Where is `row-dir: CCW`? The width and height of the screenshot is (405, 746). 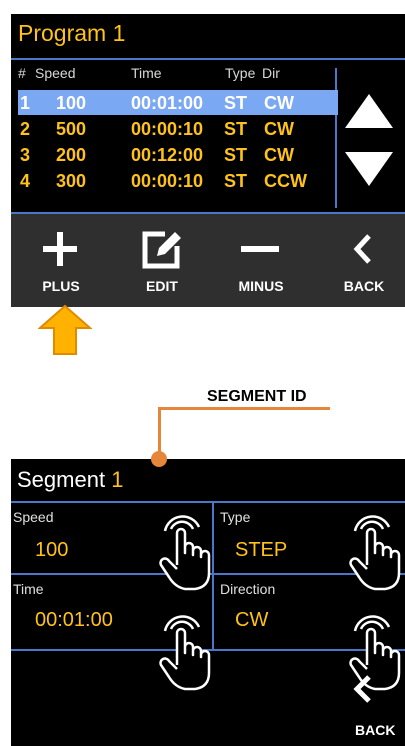
row-dir: CCW is located at coordinates (285, 181).